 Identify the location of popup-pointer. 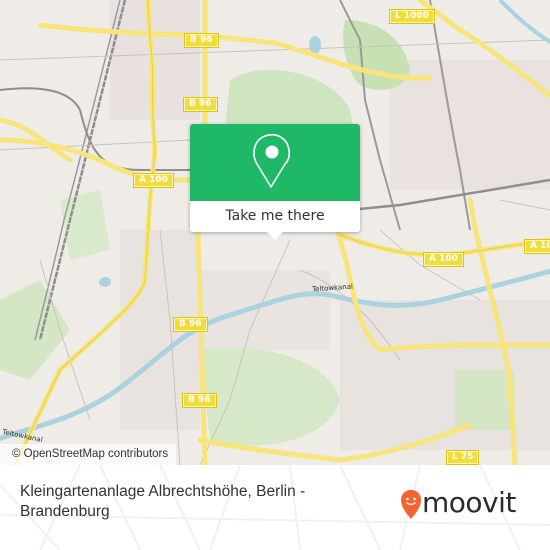
(275, 236).